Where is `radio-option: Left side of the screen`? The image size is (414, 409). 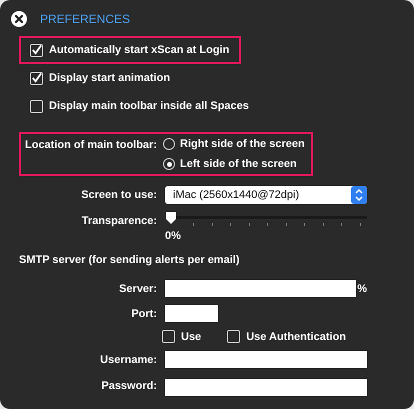
radio-option: Left side of the screen is located at coordinates (234, 164).